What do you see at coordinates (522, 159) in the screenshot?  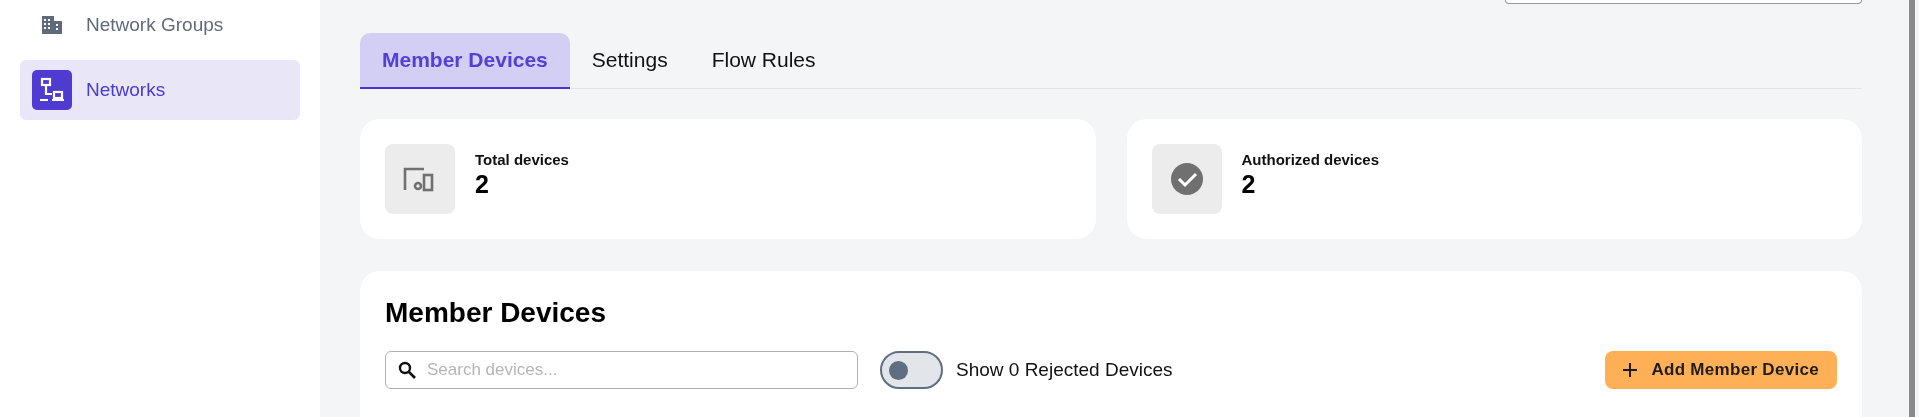 I see `stat-label: Total devices` at bounding box center [522, 159].